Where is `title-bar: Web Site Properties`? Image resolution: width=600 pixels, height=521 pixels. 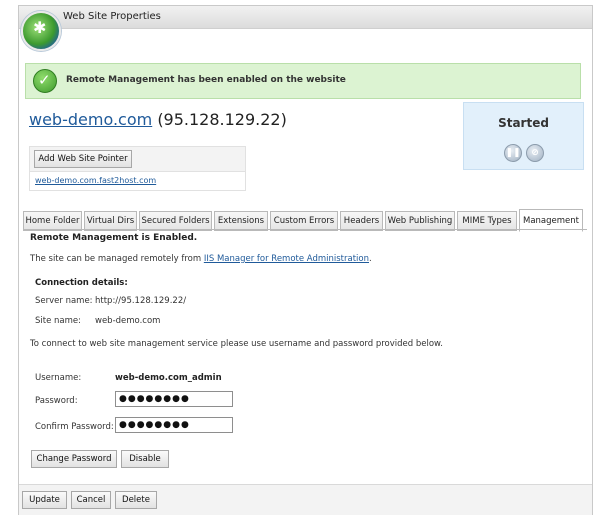
title-bar: Web Site Properties is located at coordinates (305, 17).